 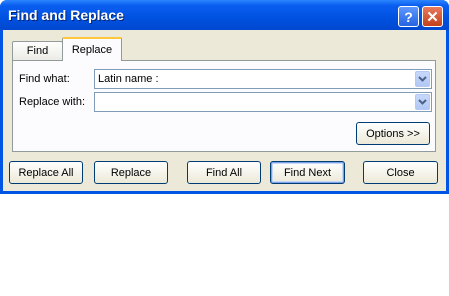 What do you see at coordinates (66, 15) in the screenshot?
I see `window-title: Find and Replace` at bounding box center [66, 15].